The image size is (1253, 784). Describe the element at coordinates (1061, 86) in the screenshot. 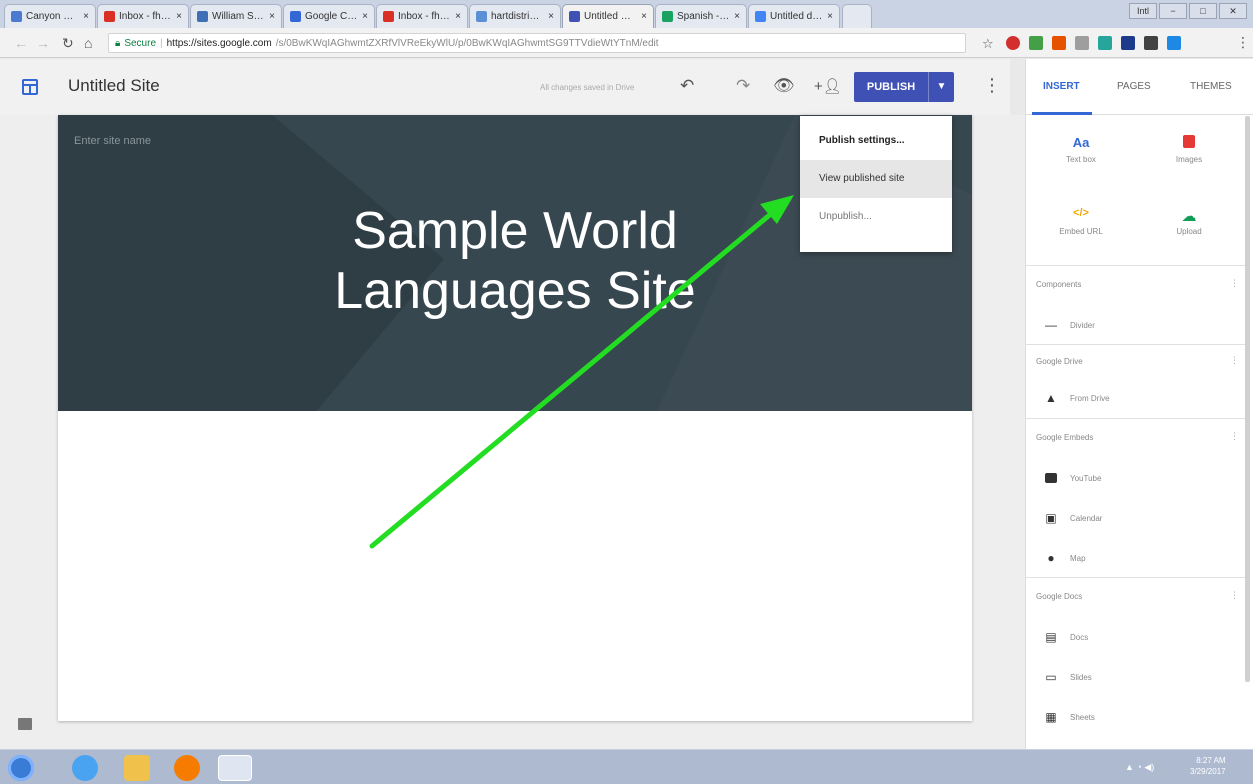

I see `tab-insert: INSERT` at that location.